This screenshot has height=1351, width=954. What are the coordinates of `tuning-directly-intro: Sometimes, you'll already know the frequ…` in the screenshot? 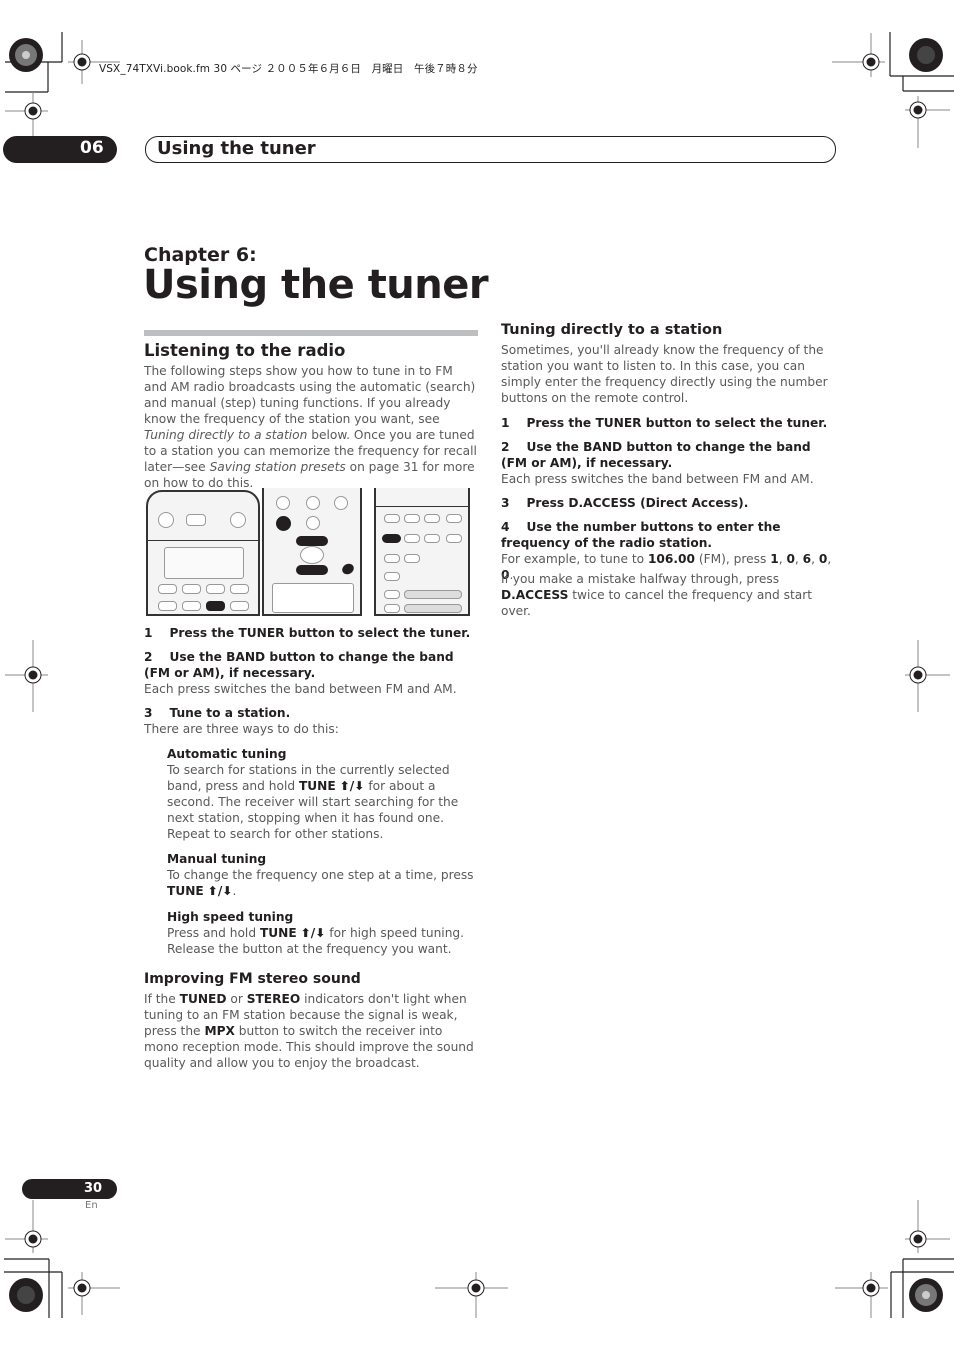 It's located at (664, 374).